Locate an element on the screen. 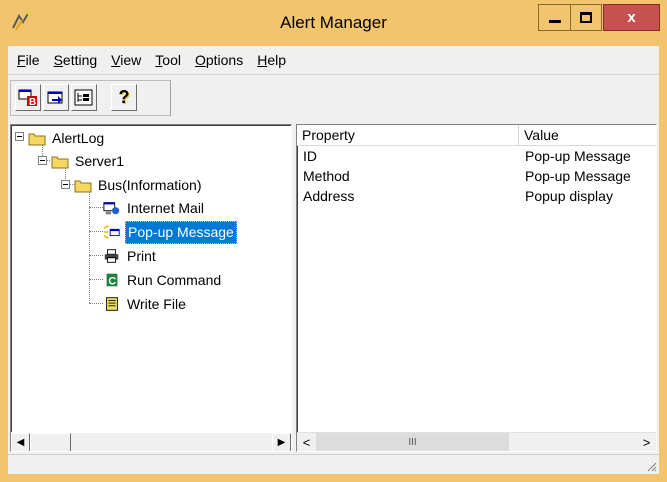 The width and height of the screenshot is (667, 482). scroll-thumb: III is located at coordinates (412, 442).